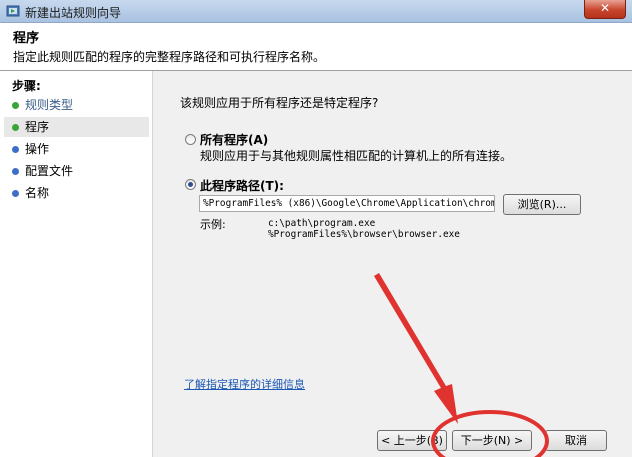  I want to click on program-path-radio, so click(190, 184).